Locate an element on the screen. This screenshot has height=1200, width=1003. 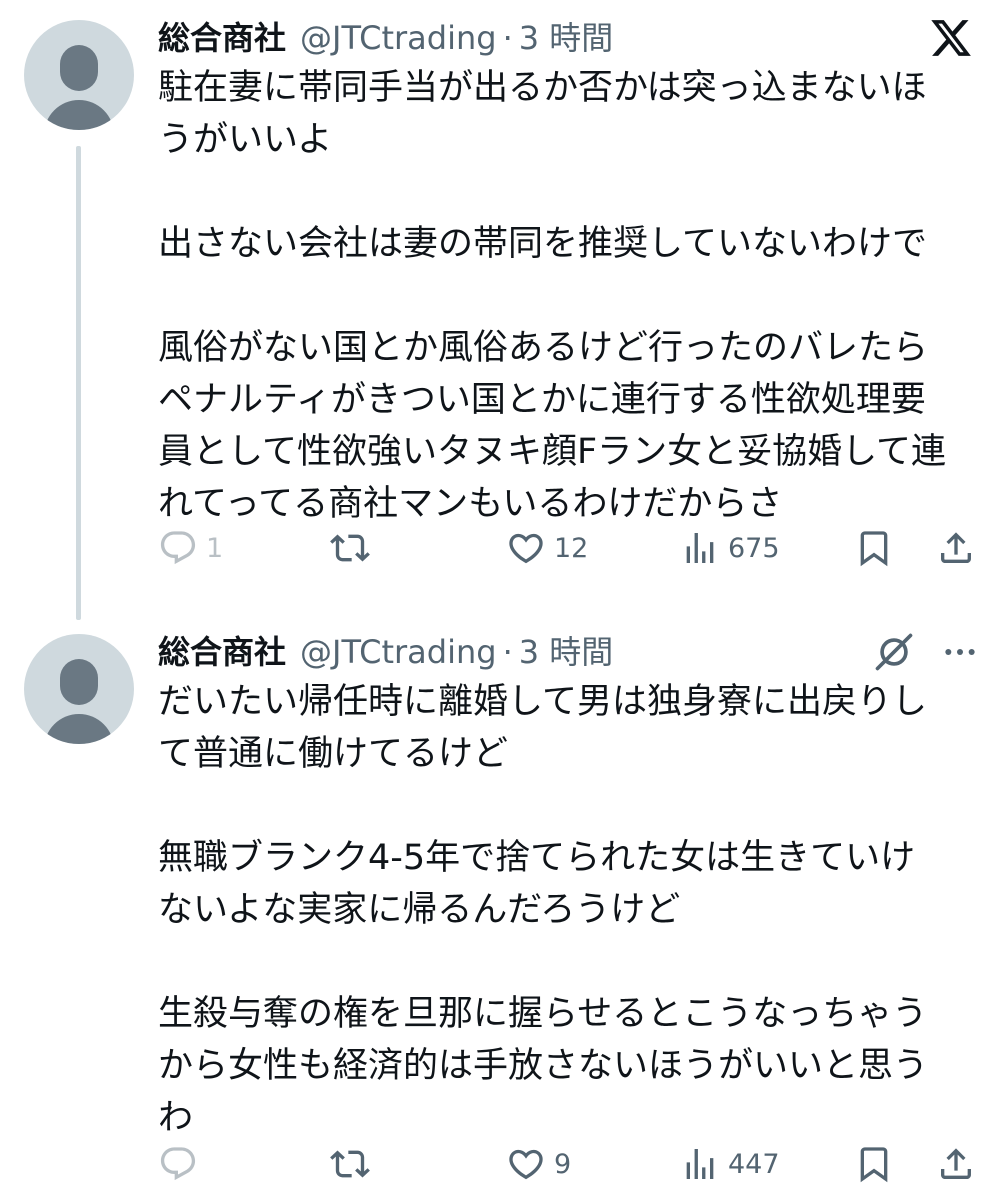
reply-button: 1 is located at coordinates (190, 548).